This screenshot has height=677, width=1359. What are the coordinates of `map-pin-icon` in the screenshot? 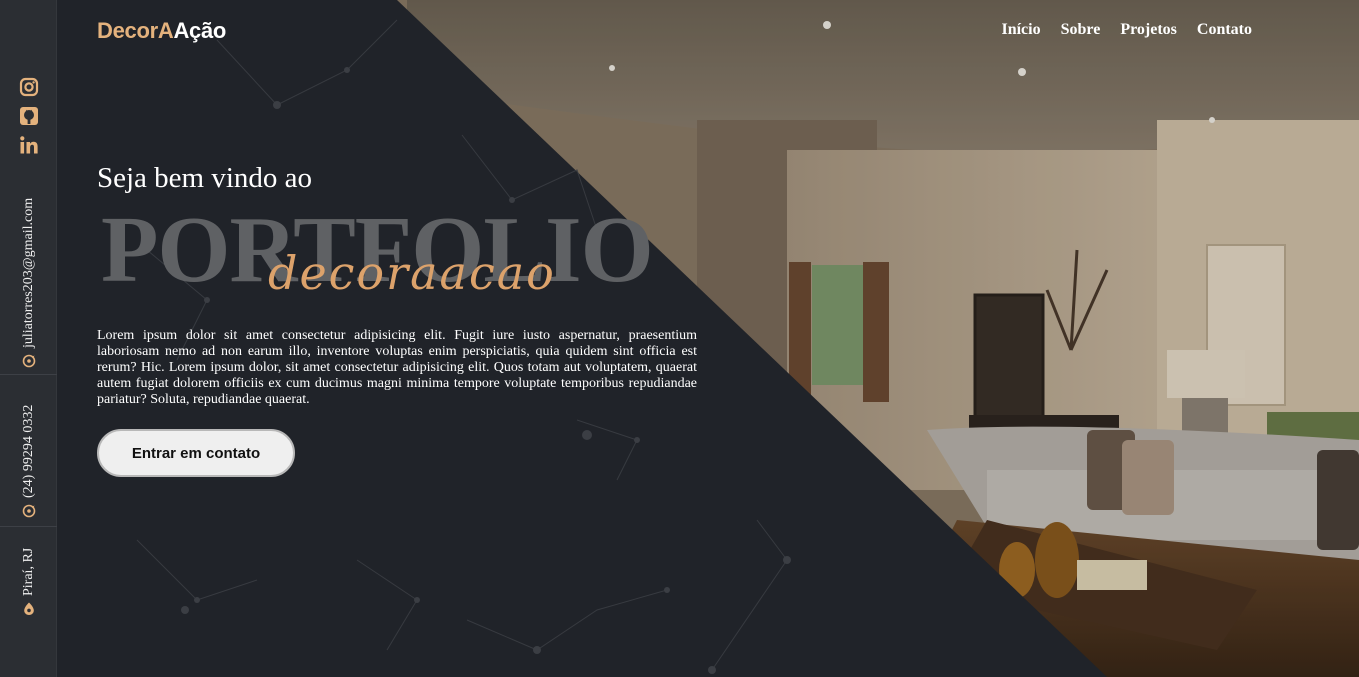 It's located at (29, 609).